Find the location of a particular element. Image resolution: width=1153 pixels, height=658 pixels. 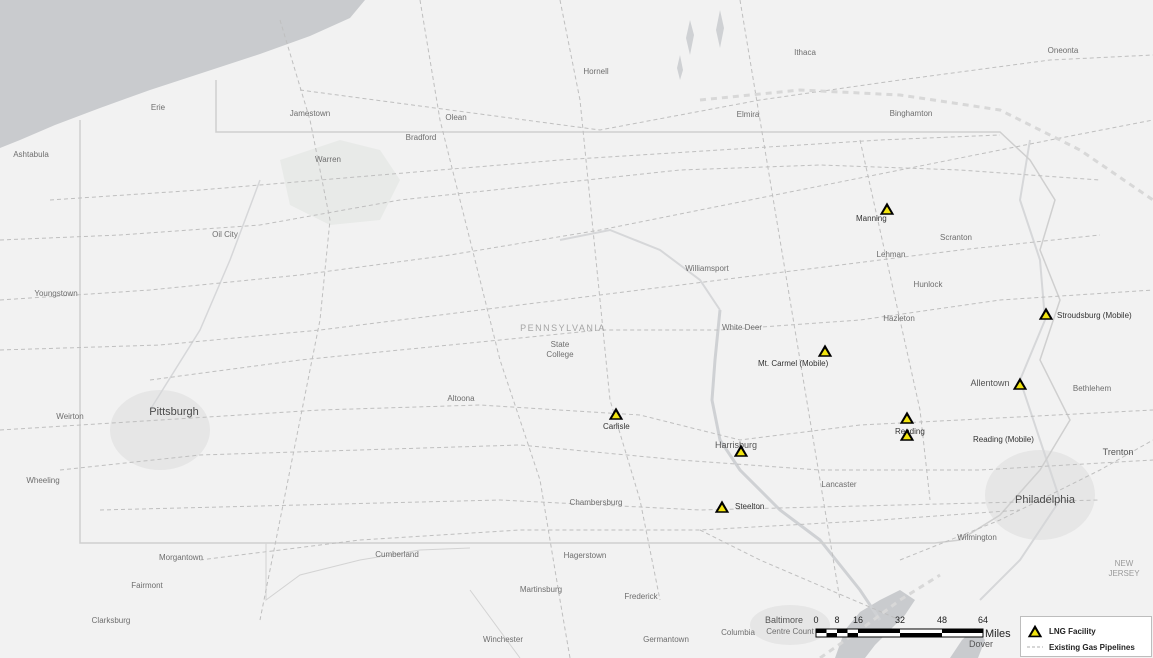

scale-tick-0: 0 is located at coordinates (816, 620).